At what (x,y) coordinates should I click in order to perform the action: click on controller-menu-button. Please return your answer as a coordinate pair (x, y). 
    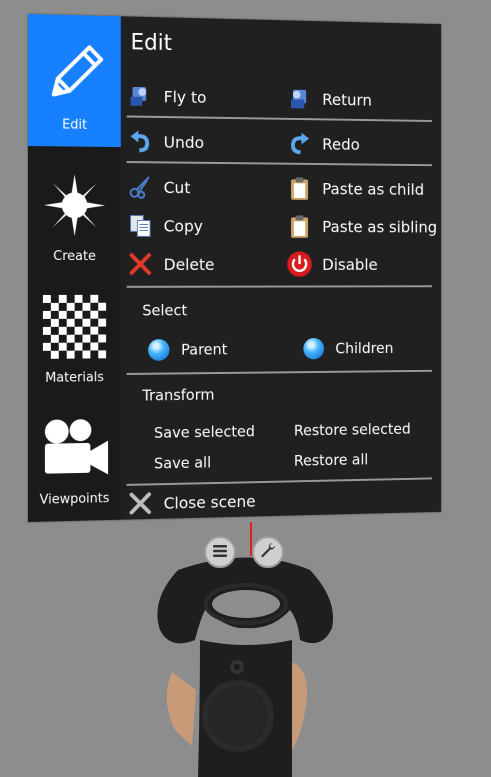
    Looking at the image, I should click on (220, 552).